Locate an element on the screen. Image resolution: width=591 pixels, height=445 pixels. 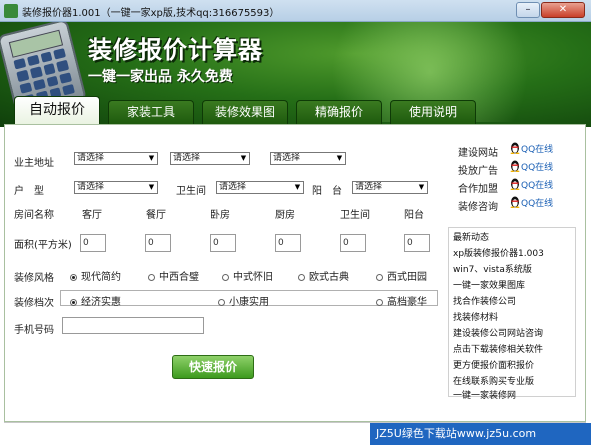
contact-label: 投放广告 is located at coordinates (478, 169).